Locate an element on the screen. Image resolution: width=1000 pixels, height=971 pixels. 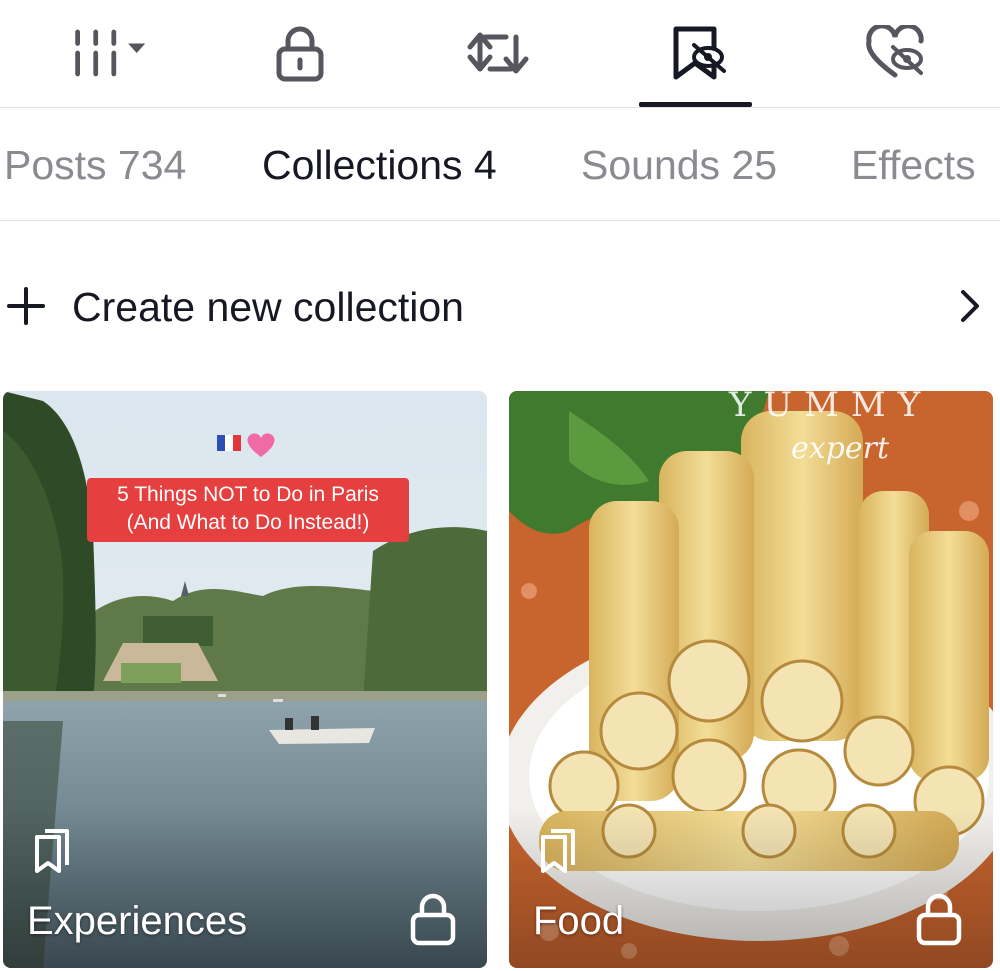
repost-icon is located at coordinates (498, 53).